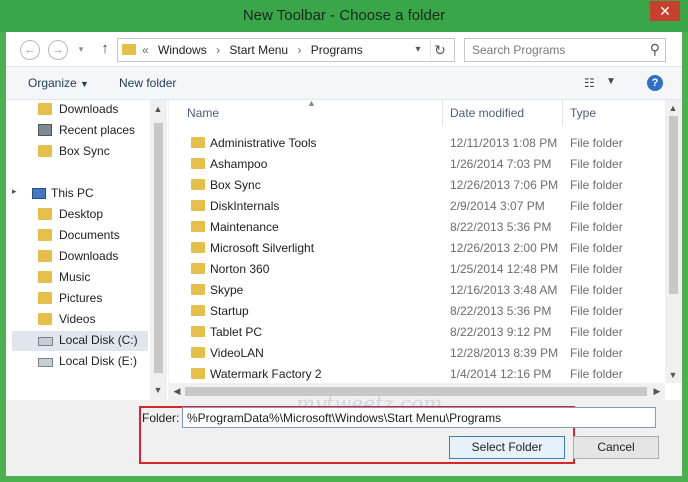 The image size is (688, 482). I want to click on table-row: VideoLAN 12/28/2013 8:39 PM File folder, so click(414, 352).